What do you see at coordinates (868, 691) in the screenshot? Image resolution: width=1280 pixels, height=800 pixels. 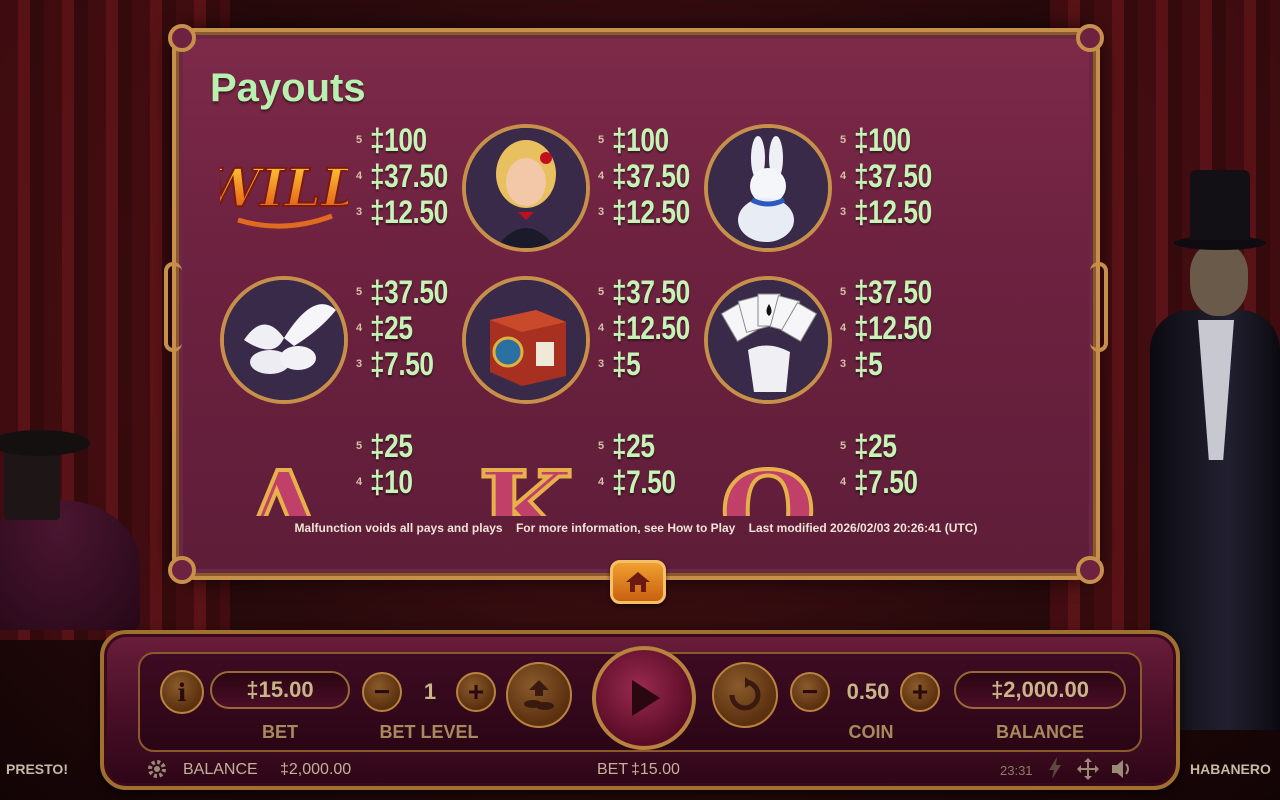 I see `coin-value: 0.50` at bounding box center [868, 691].